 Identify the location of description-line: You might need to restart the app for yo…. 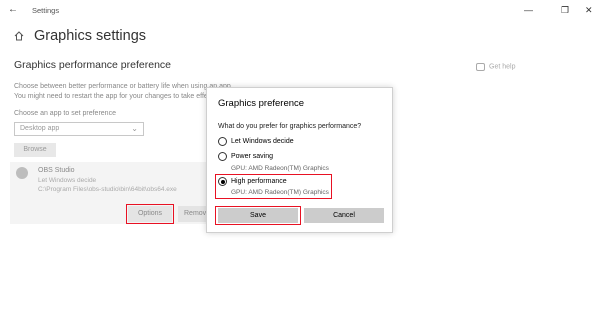
(115, 96).